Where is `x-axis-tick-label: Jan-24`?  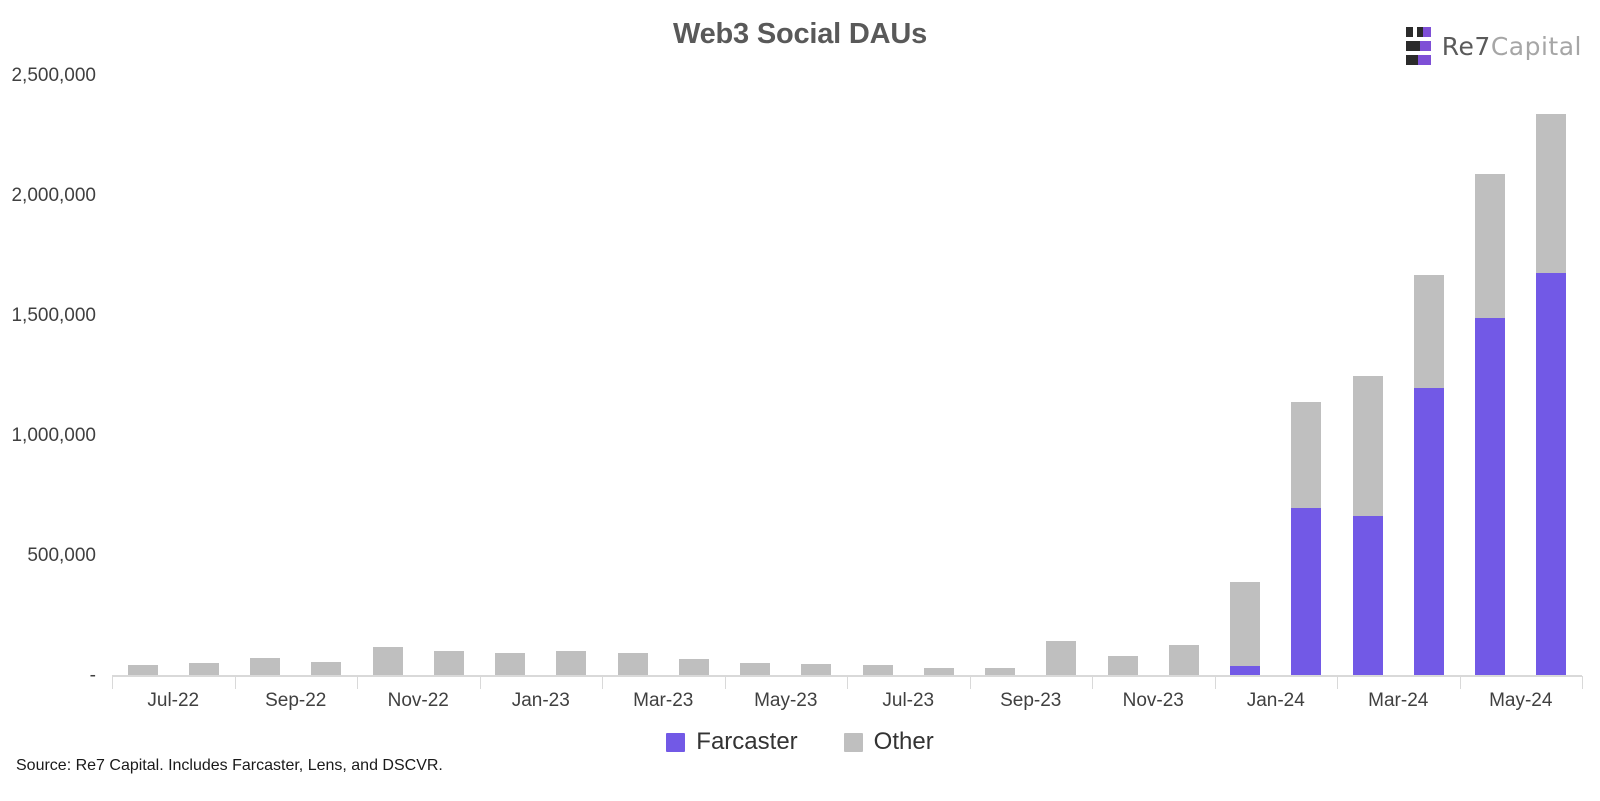
x-axis-tick-label: Jan-24 is located at coordinates (1275, 700).